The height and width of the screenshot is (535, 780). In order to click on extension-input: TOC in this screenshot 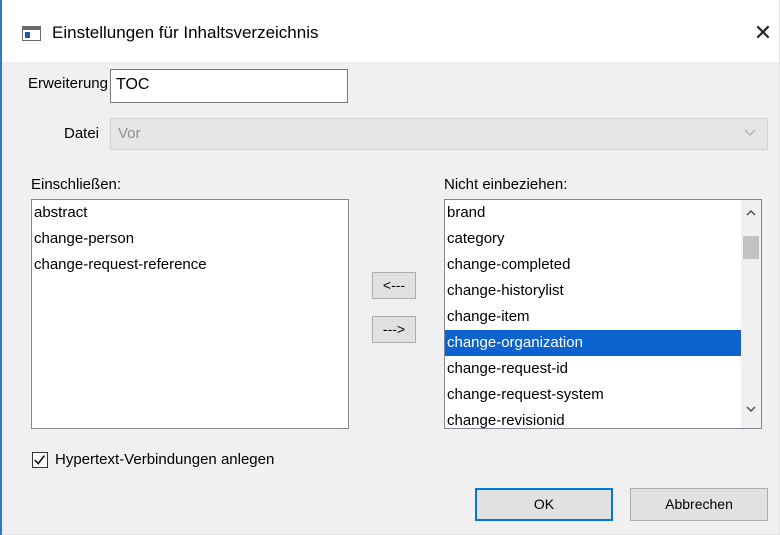, I will do `click(229, 86)`.